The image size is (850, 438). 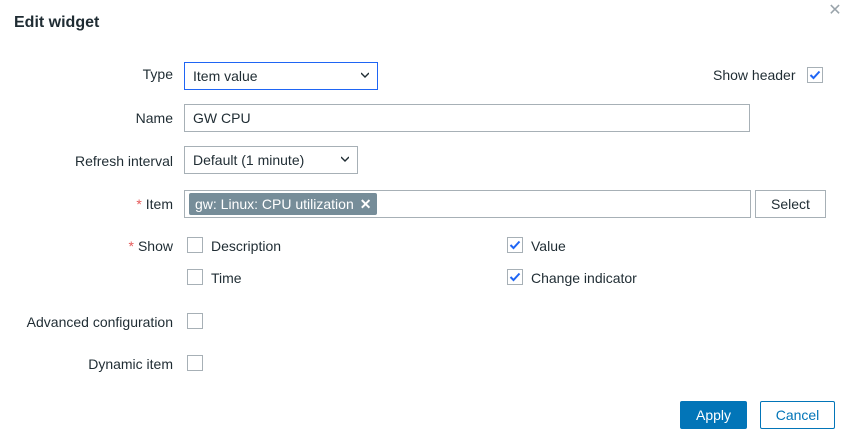 I want to click on type-label: Type, so click(x=157, y=74).